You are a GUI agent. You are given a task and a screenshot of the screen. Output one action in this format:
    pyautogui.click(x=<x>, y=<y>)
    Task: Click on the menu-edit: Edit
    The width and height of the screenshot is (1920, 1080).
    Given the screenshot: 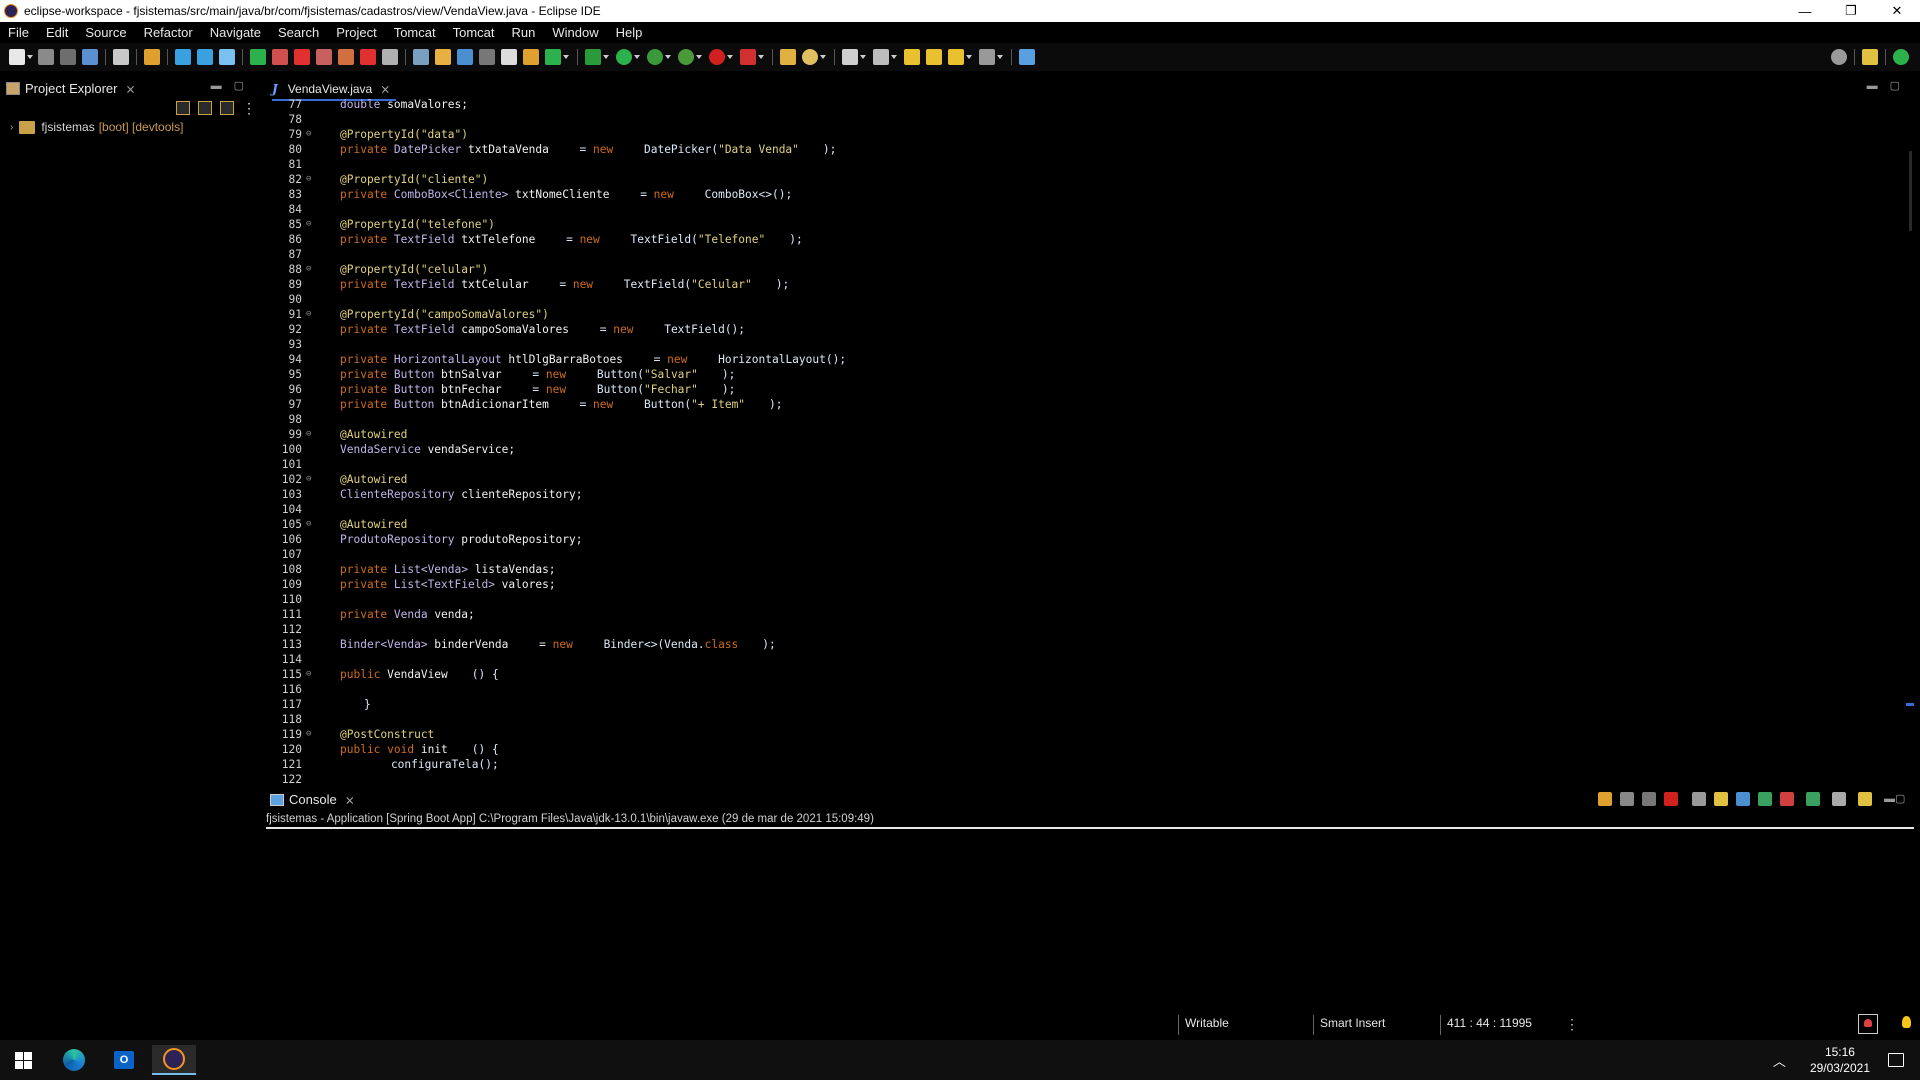 What is the action you would take?
    pyautogui.click(x=57, y=32)
    